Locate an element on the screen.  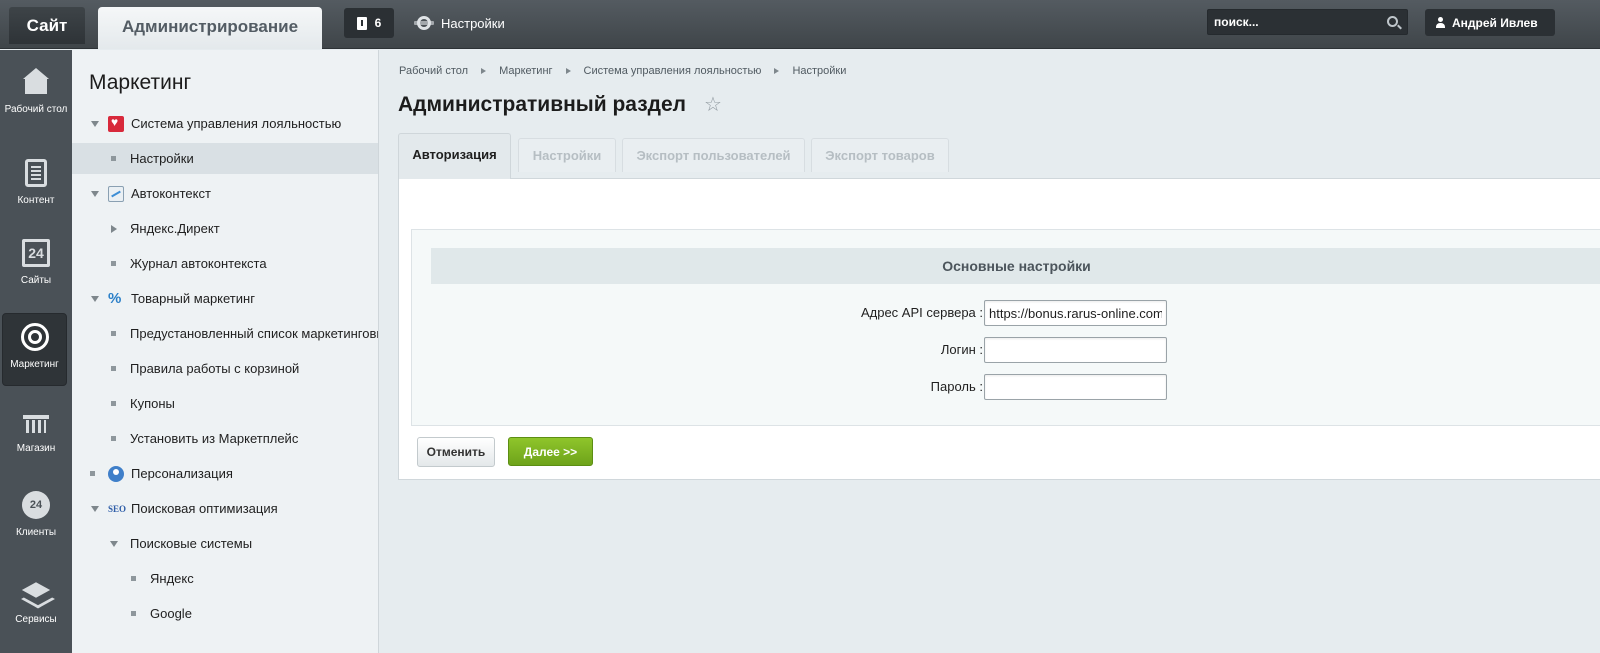
tab-export-products: Экспорт товаров is located at coordinates (880, 155).